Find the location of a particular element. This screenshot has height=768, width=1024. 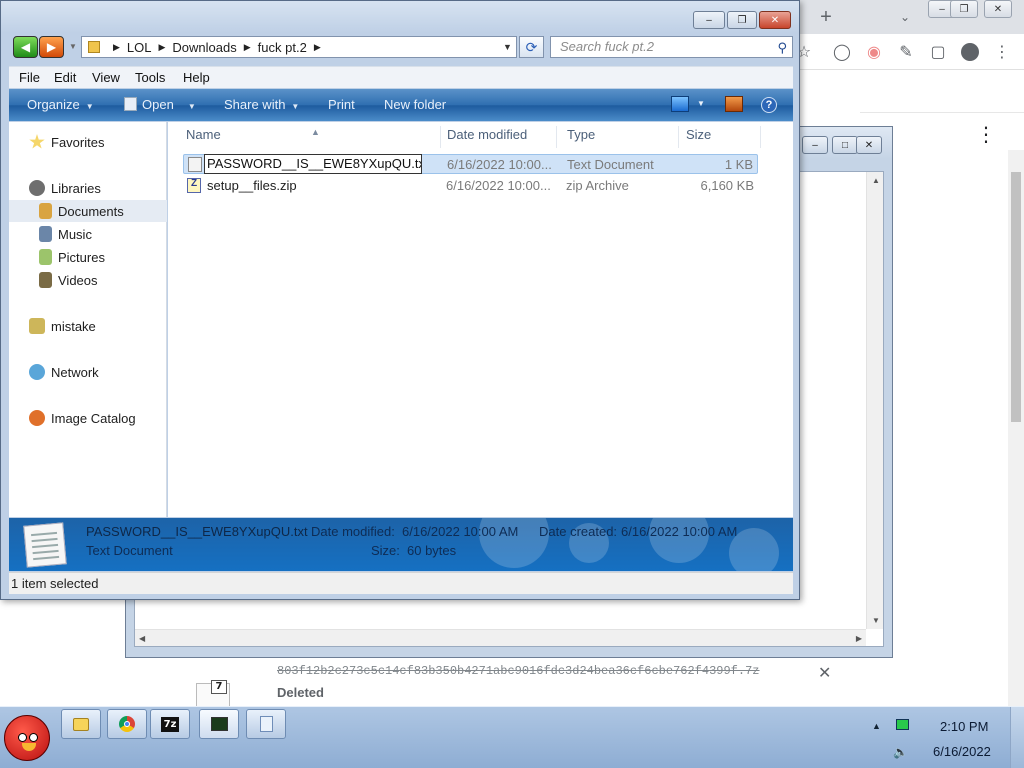

background-vertical-scrollbar: ▲ ▼ is located at coordinates (874, 400).